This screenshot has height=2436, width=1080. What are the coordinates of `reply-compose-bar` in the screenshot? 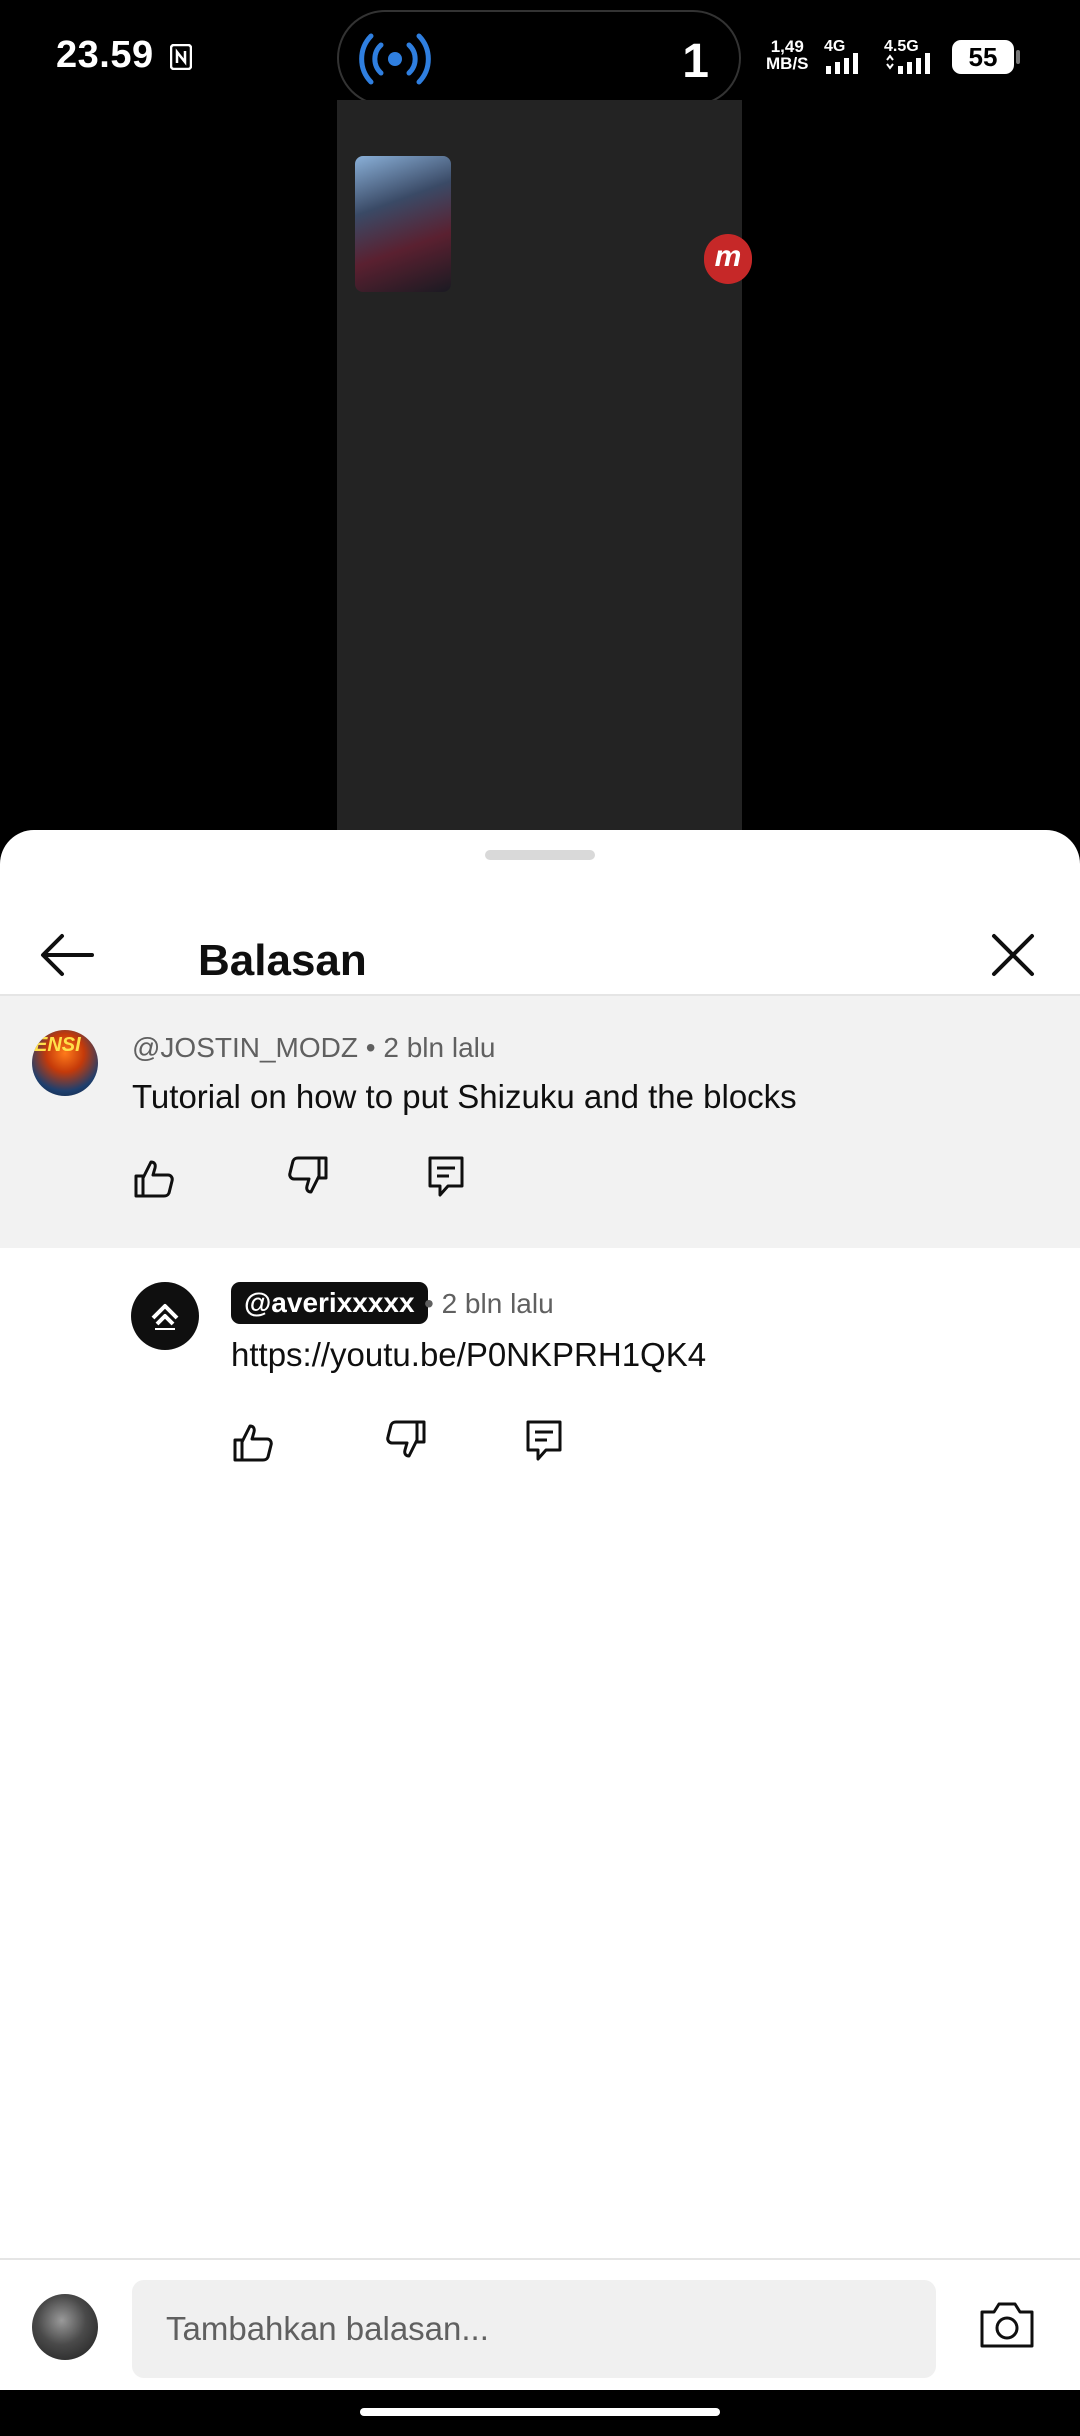 It's located at (540, 2325).